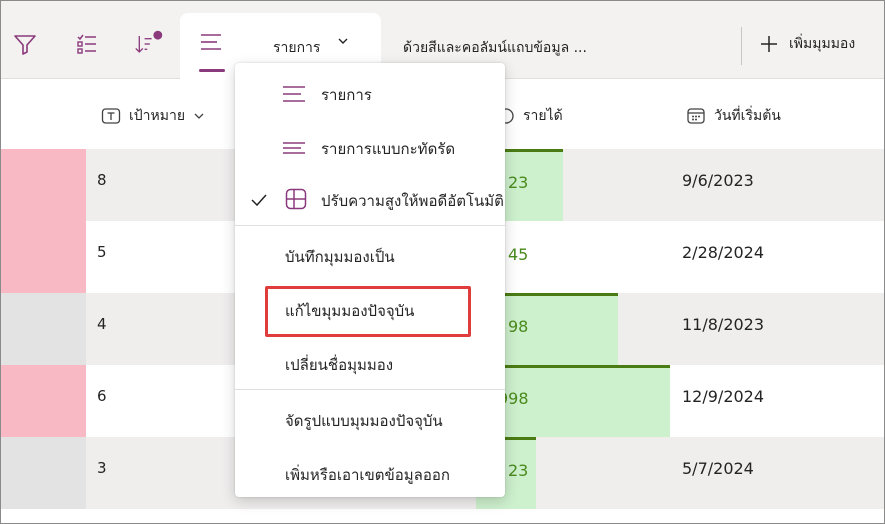  What do you see at coordinates (25, 44) in the screenshot?
I see `filter-icon` at bounding box center [25, 44].